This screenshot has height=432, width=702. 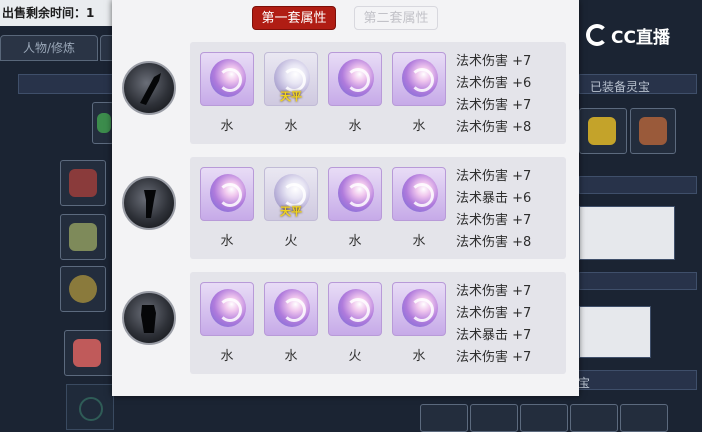 I want to click on staff-weapon-icon, so click(x=150, y=89).